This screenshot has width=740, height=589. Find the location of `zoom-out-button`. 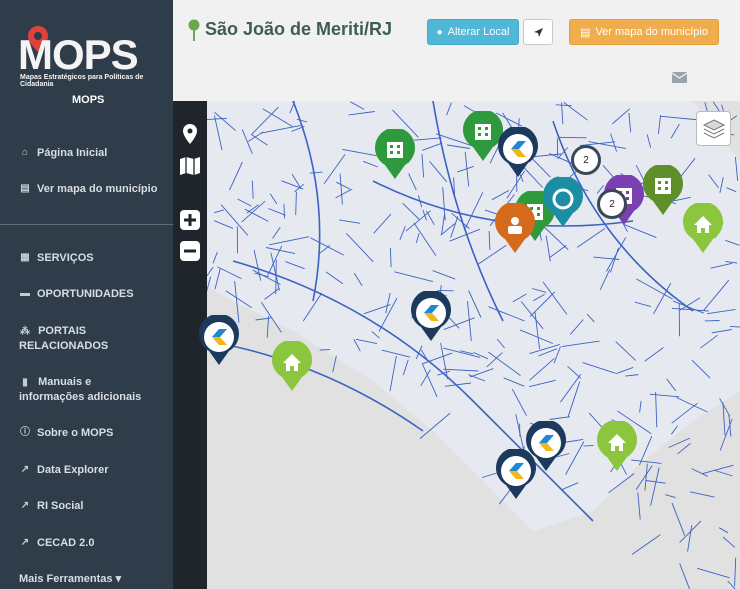

zoom-out-button is located at coordinates (190, 251).